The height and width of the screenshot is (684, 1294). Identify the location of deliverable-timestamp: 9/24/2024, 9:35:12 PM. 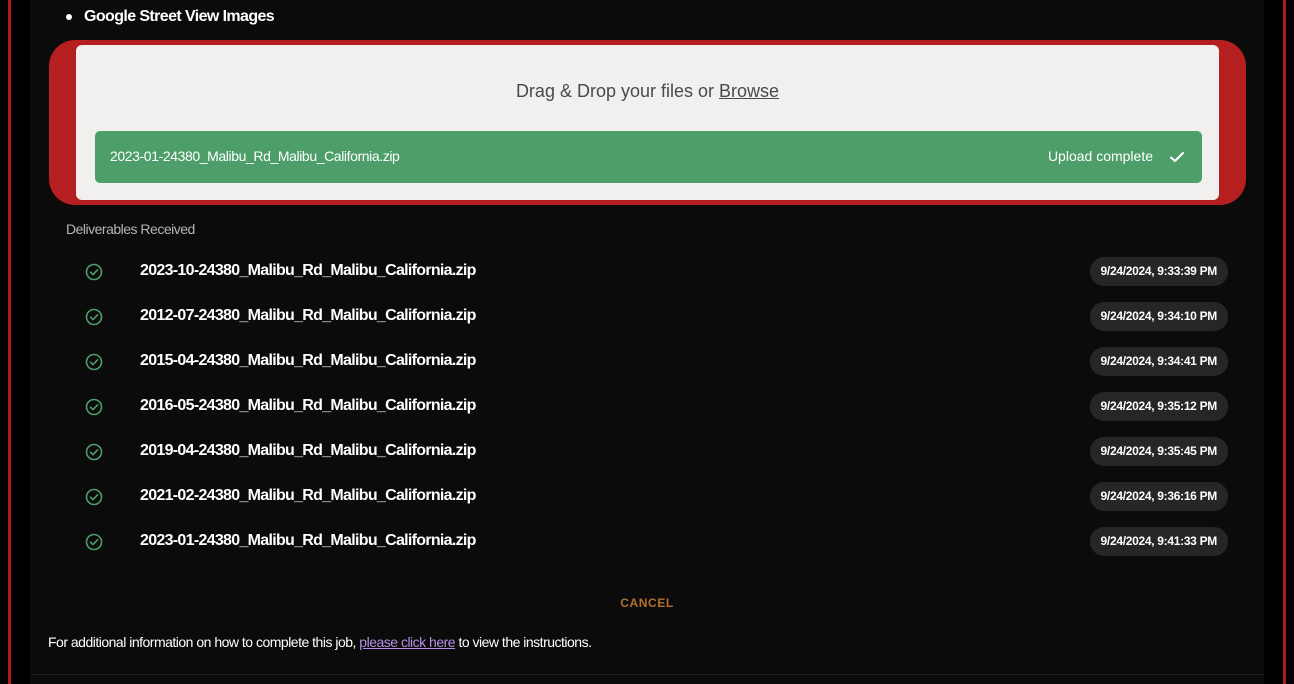
(1158, 406).